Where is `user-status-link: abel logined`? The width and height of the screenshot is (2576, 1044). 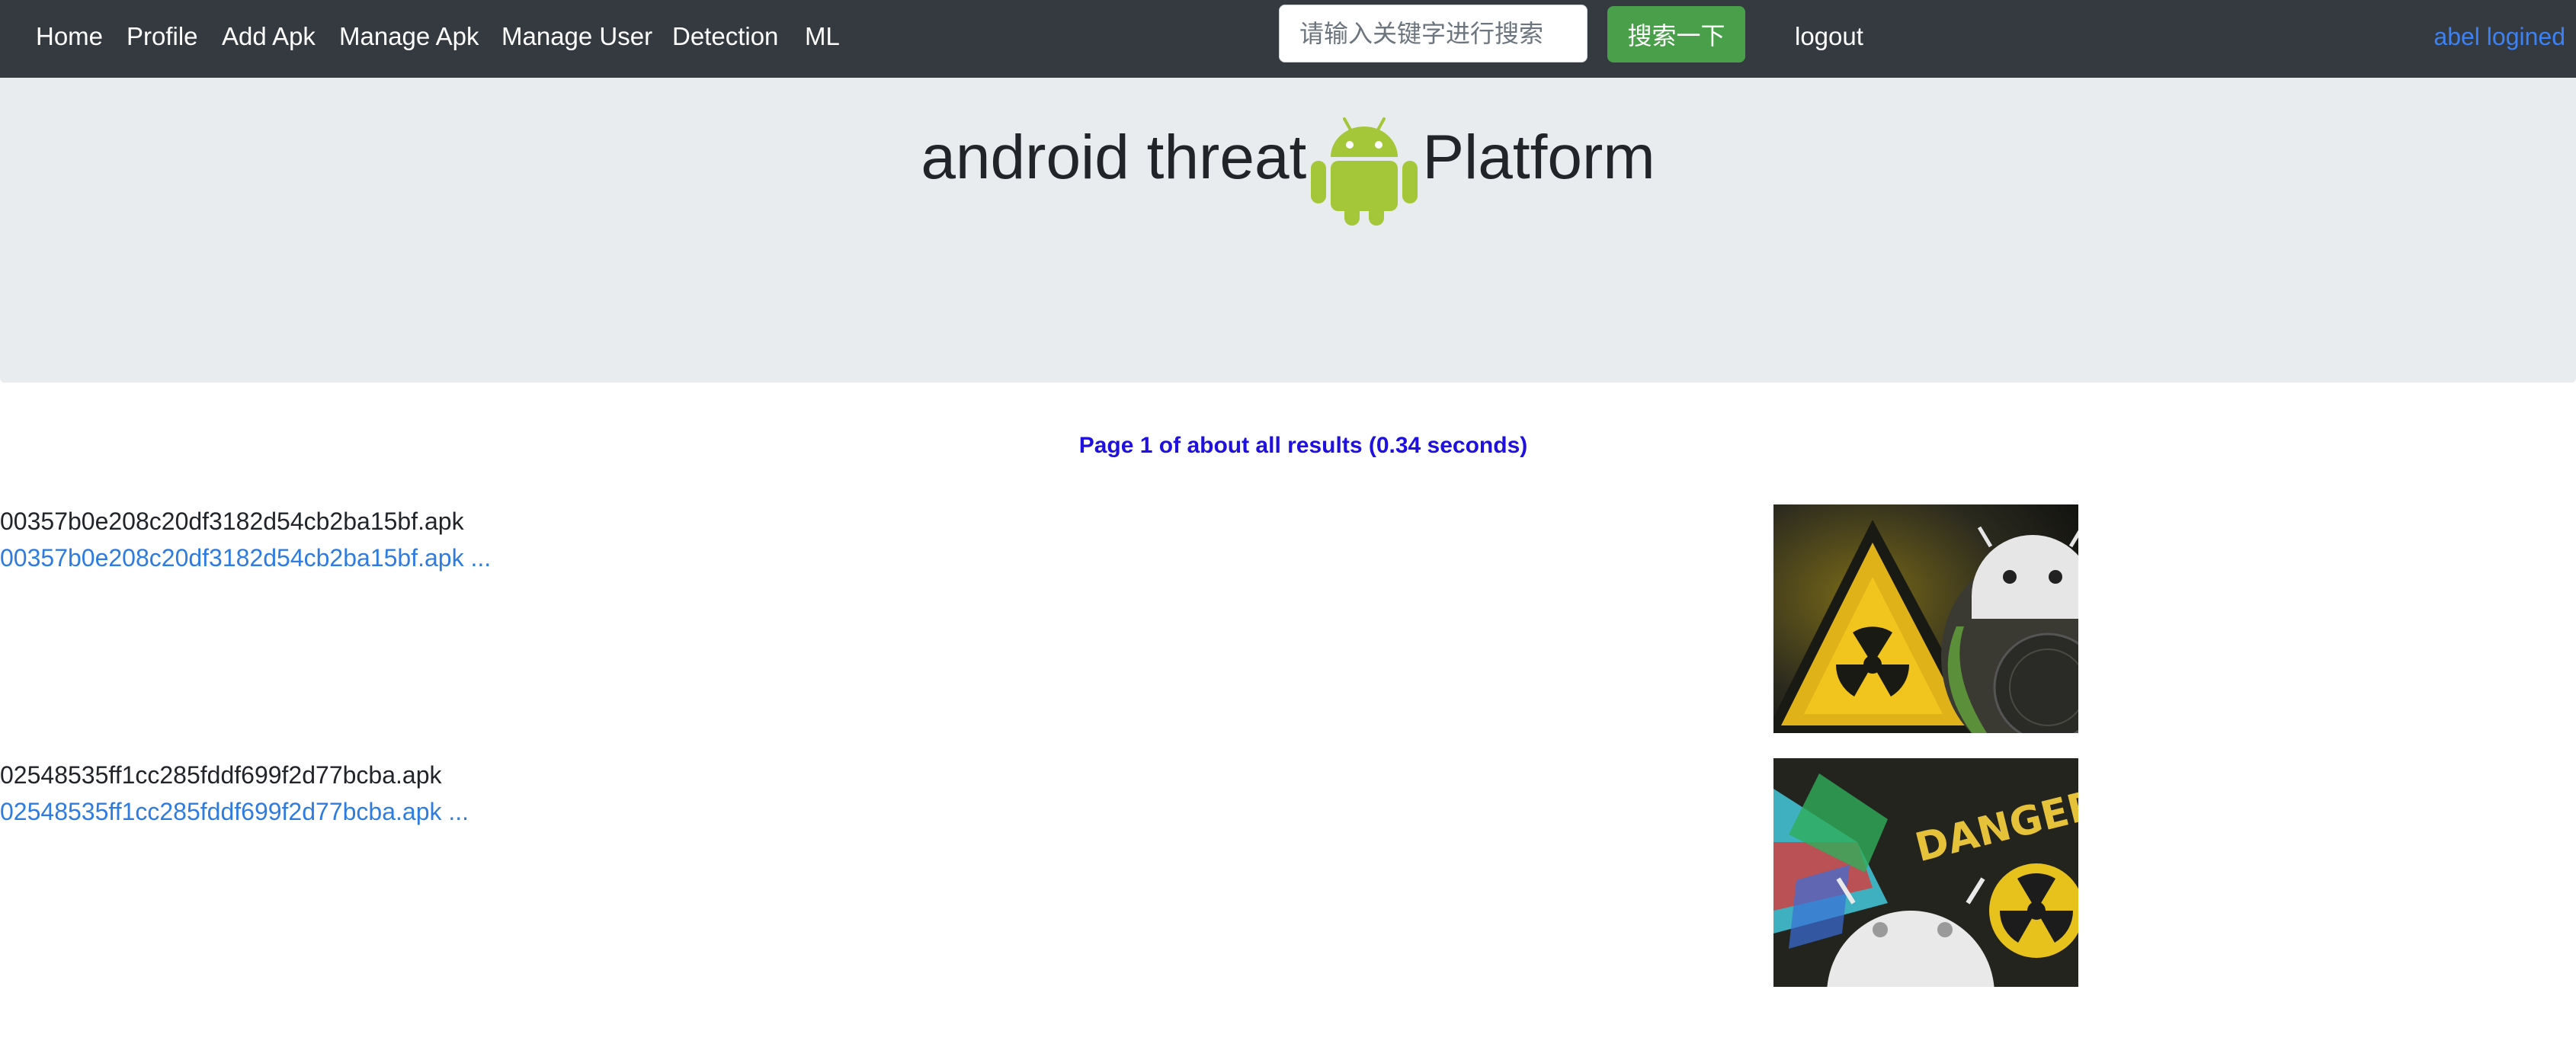 user-status-link: abel logined is located at coordinates (2499, 36).